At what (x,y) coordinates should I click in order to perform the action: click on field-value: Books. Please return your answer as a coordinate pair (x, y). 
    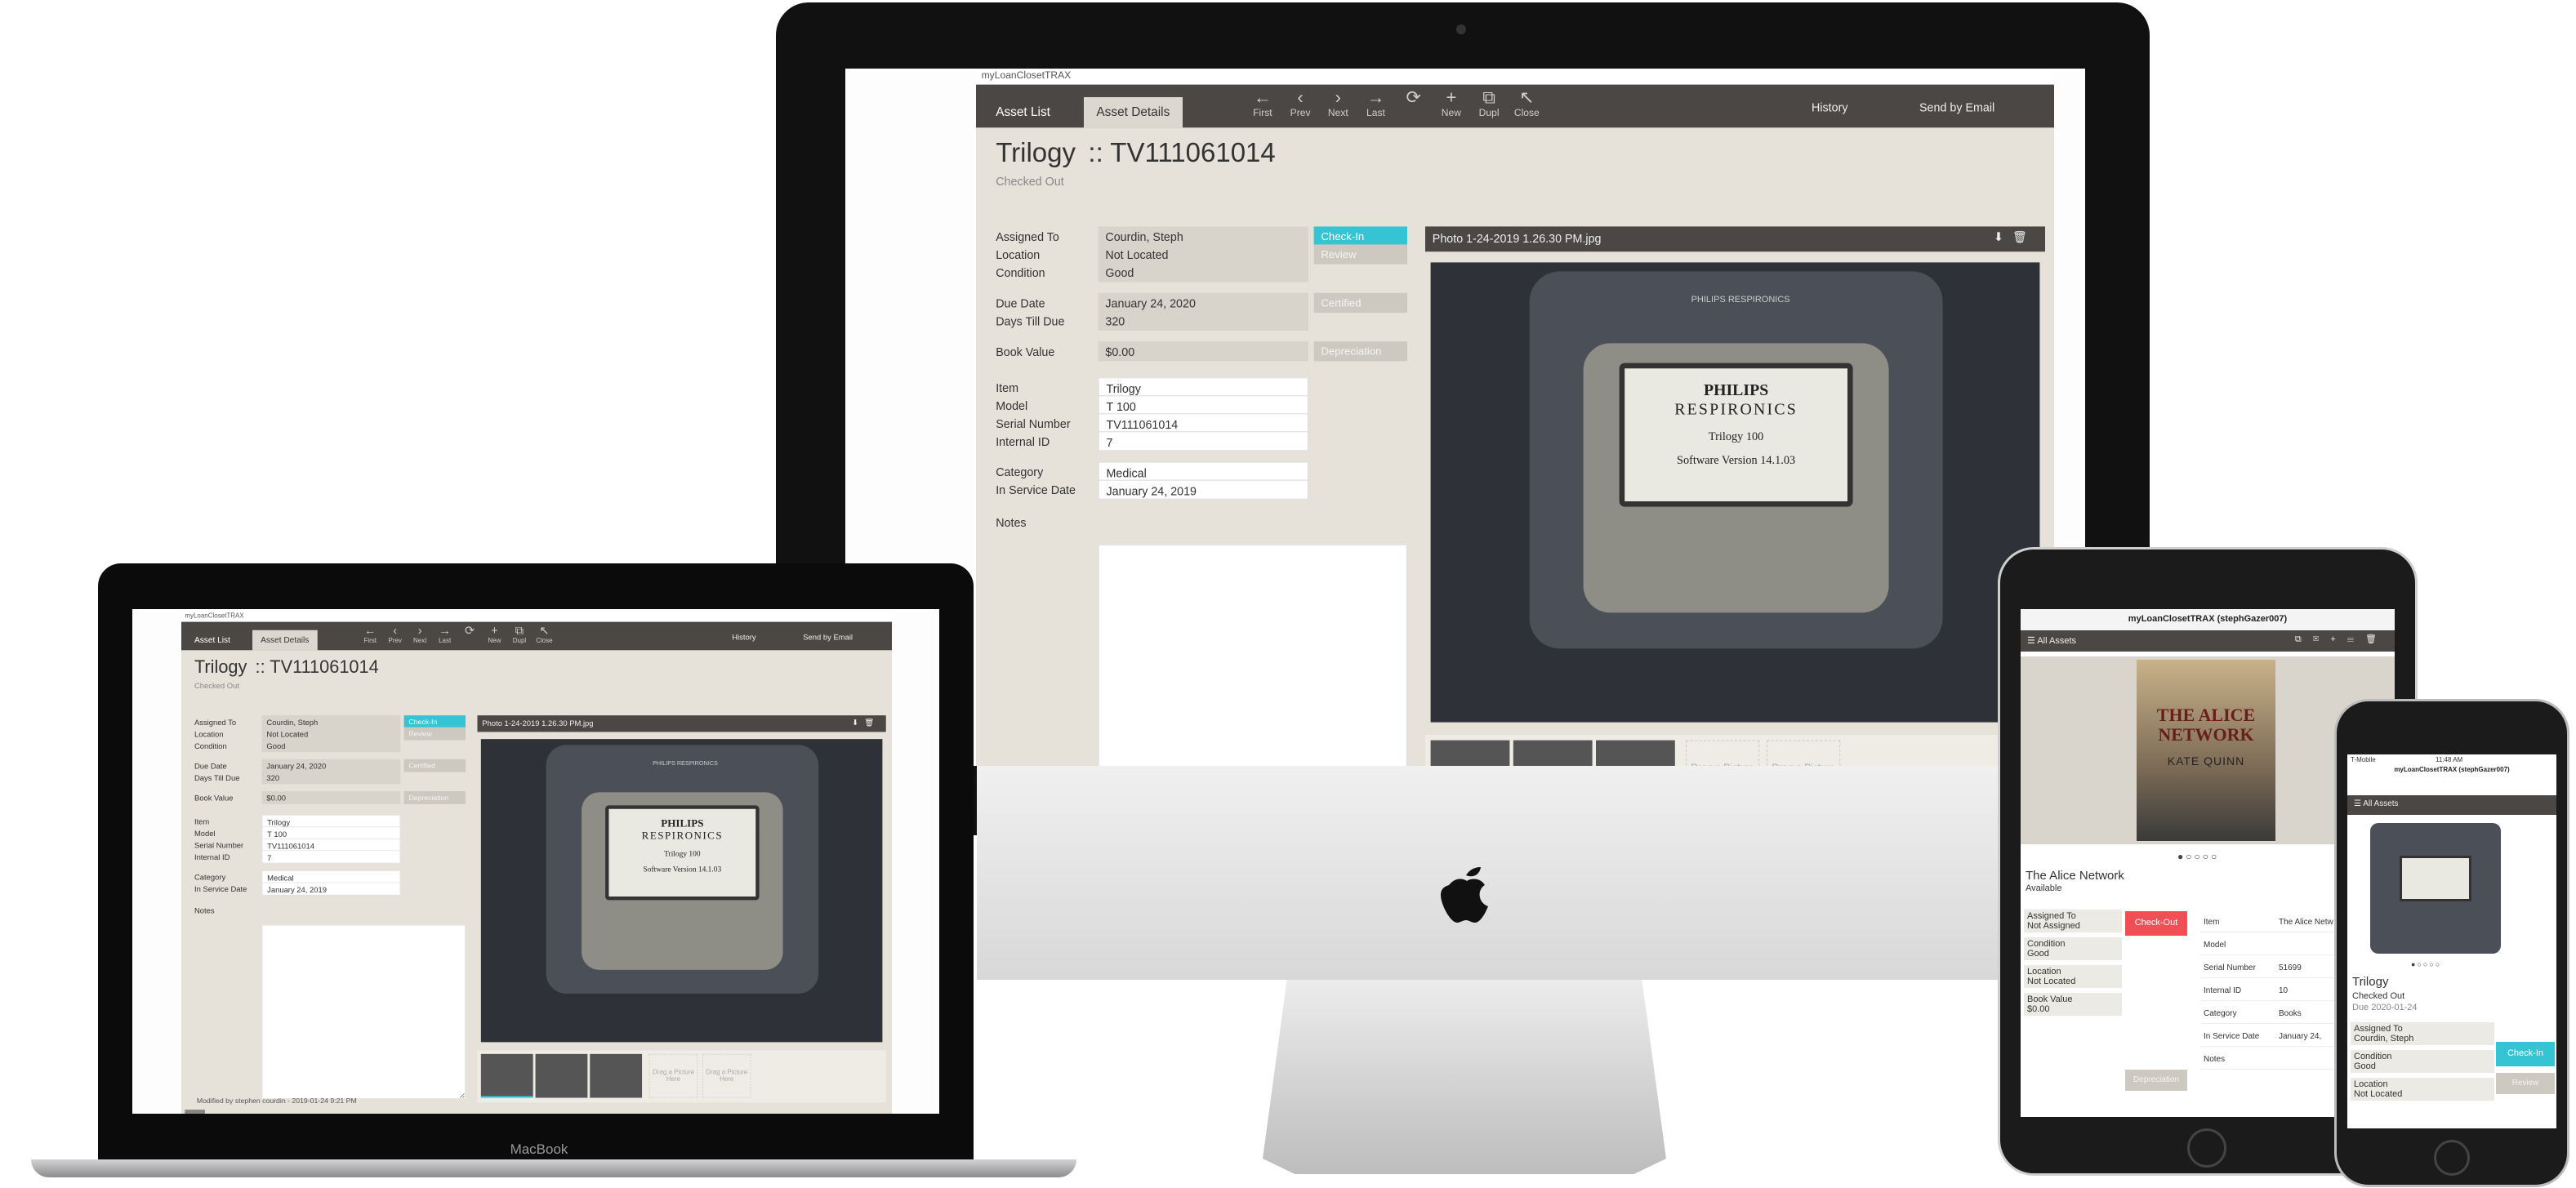
    Looking at the image, I should click on (2290, 1013).